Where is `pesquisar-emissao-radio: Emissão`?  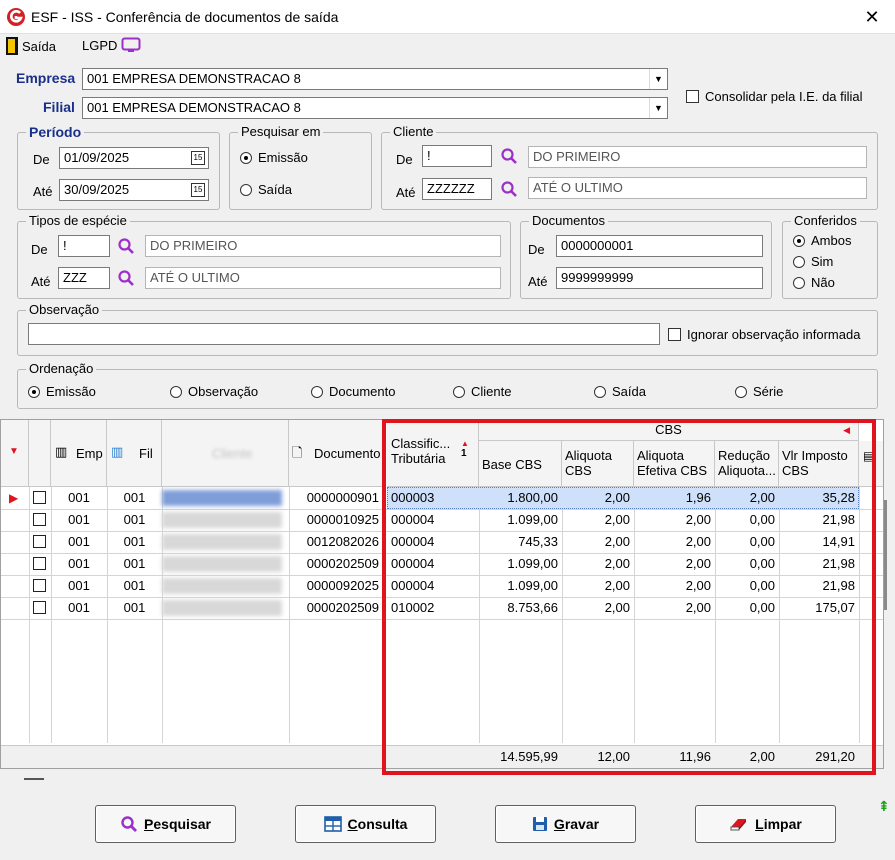 pesquisar-emissao-radio: Emissão is located at coordinates (274, 157).